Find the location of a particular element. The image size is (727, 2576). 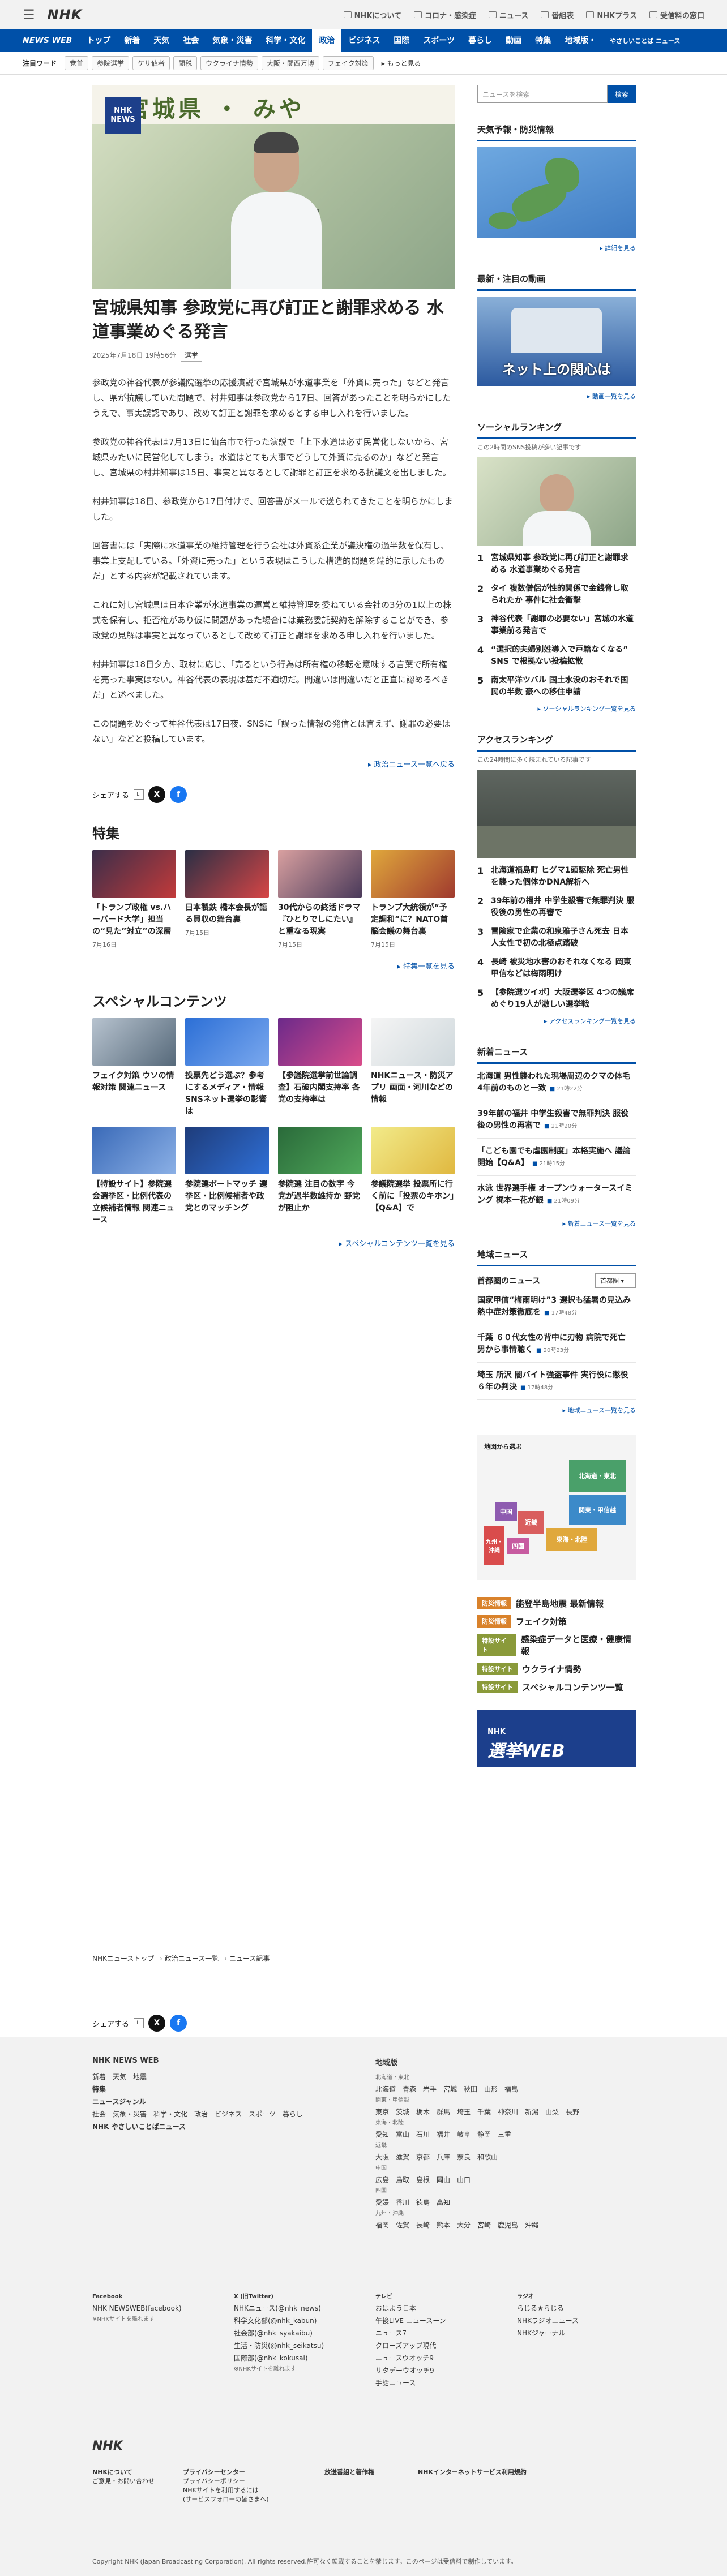

nav-video: 動画 is located at coordinates (513, 40).